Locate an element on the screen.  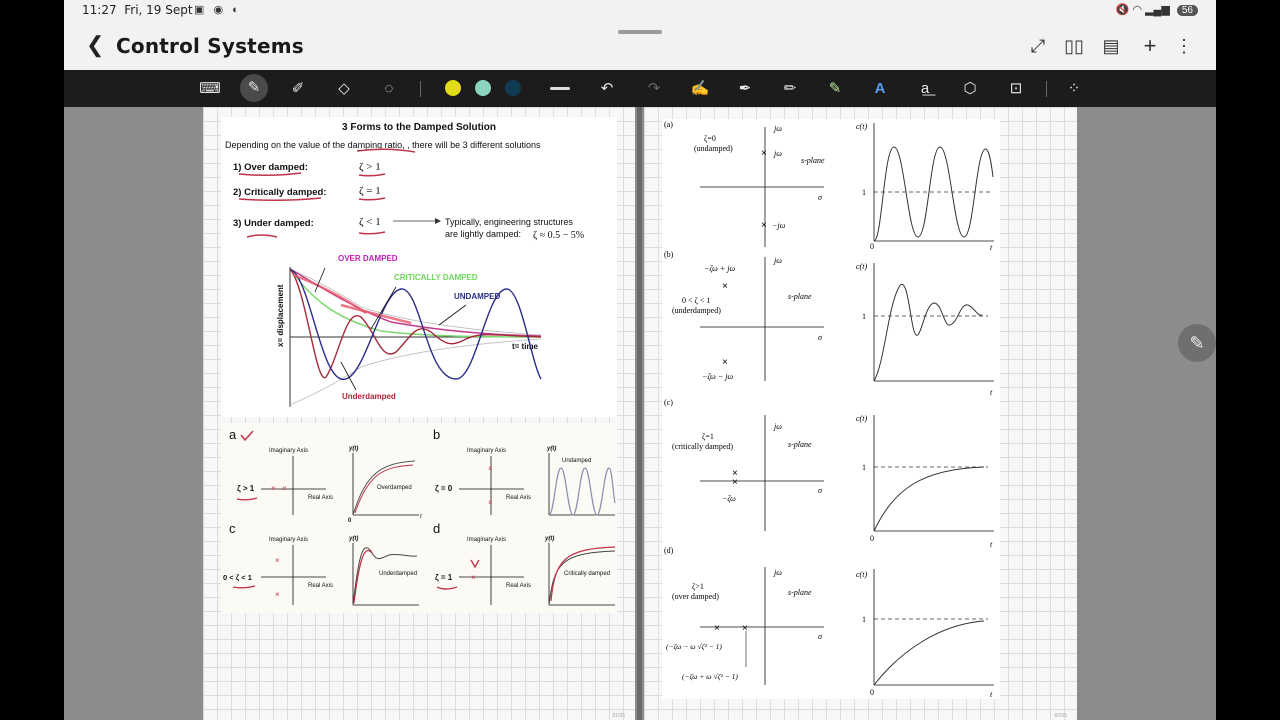
label-over-damped: OVER DAMPED is located at coordinates (368, 258).